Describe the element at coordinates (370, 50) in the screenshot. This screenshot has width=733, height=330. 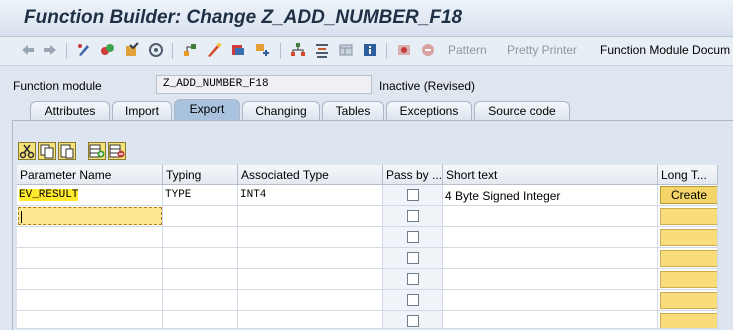
I see `info-icon` at that location.